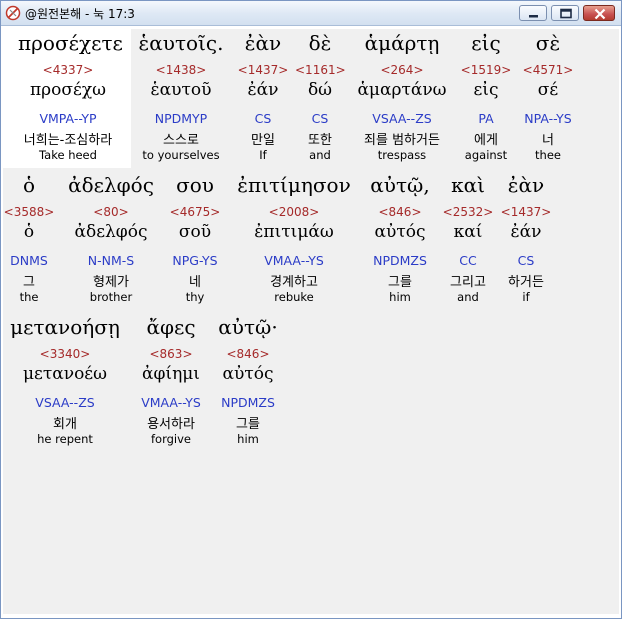 This screenshot has height=619, width=622. Describe the element at coordinates (68, 90) in the screenshot. I see `lemma: προσέχω` at that location.